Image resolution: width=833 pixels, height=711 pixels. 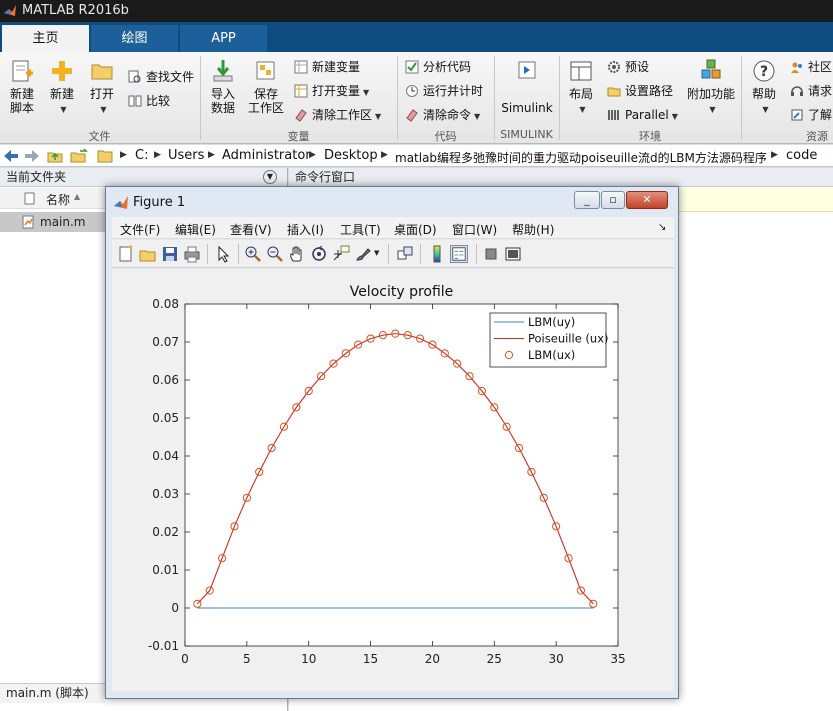 I want to click on open-variable-button: 打开变量 ▼, so click(x=331, y=91).